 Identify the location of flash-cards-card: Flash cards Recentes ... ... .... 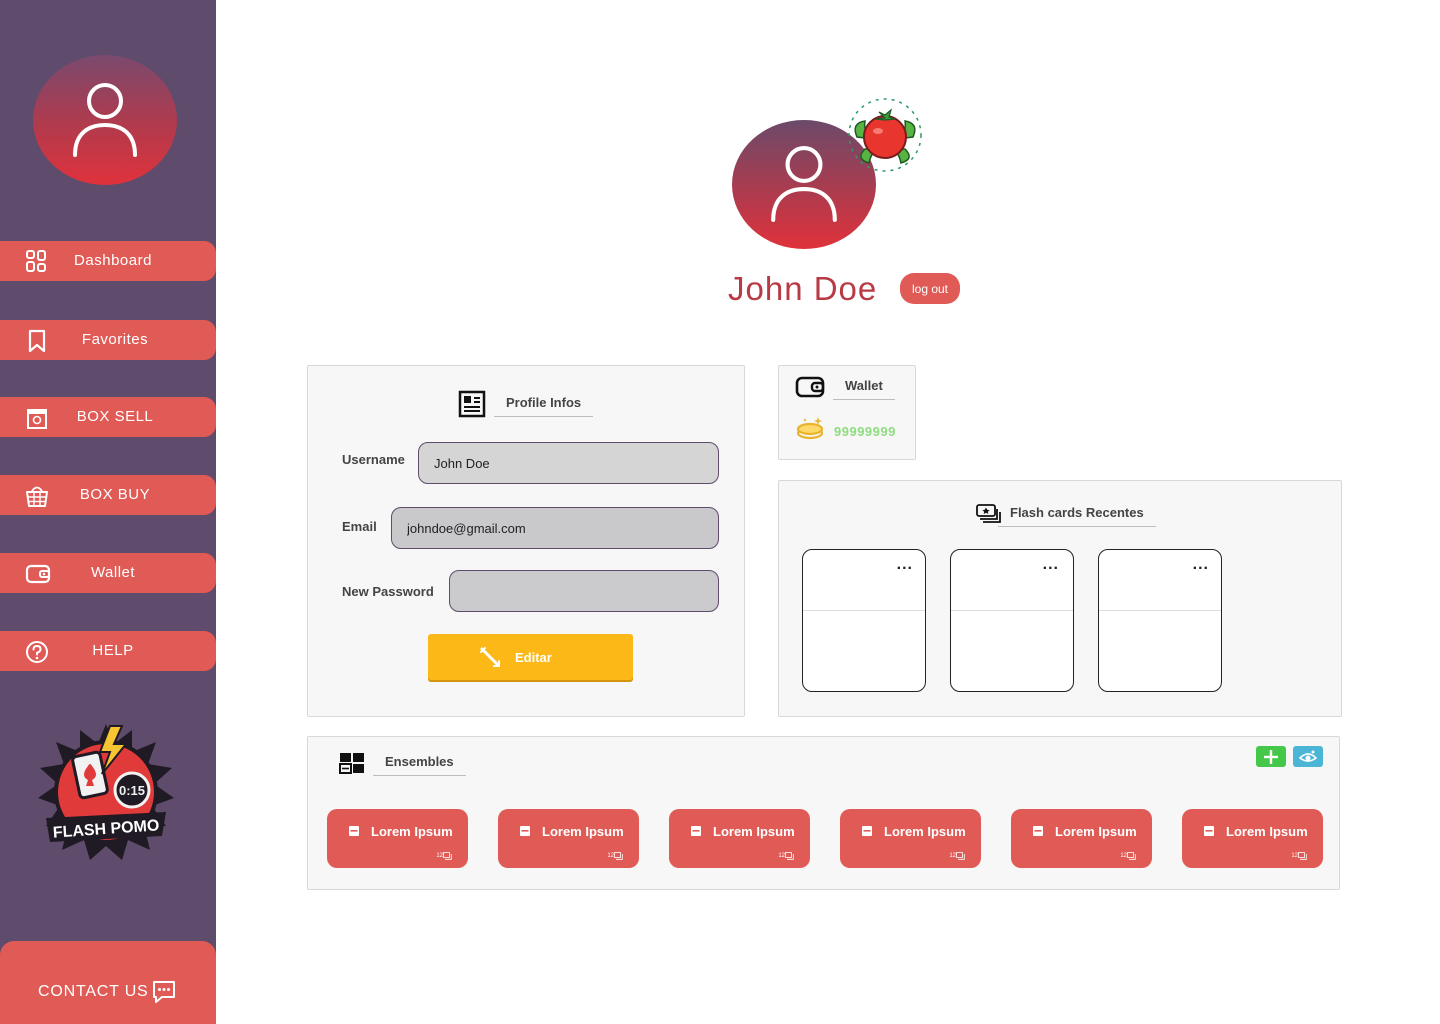
(1060, 598).